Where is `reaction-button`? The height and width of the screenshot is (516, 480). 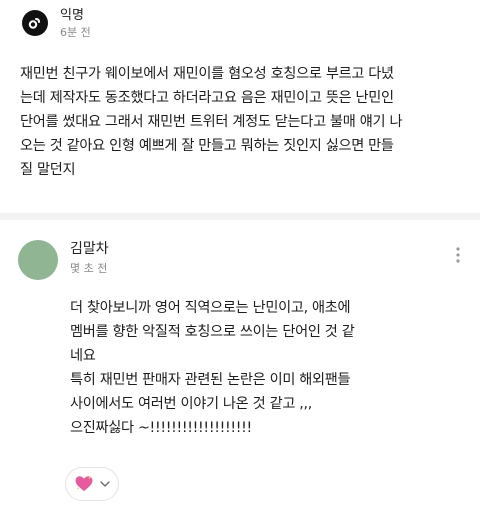 reaction-button is located at coordinates (92, 484).